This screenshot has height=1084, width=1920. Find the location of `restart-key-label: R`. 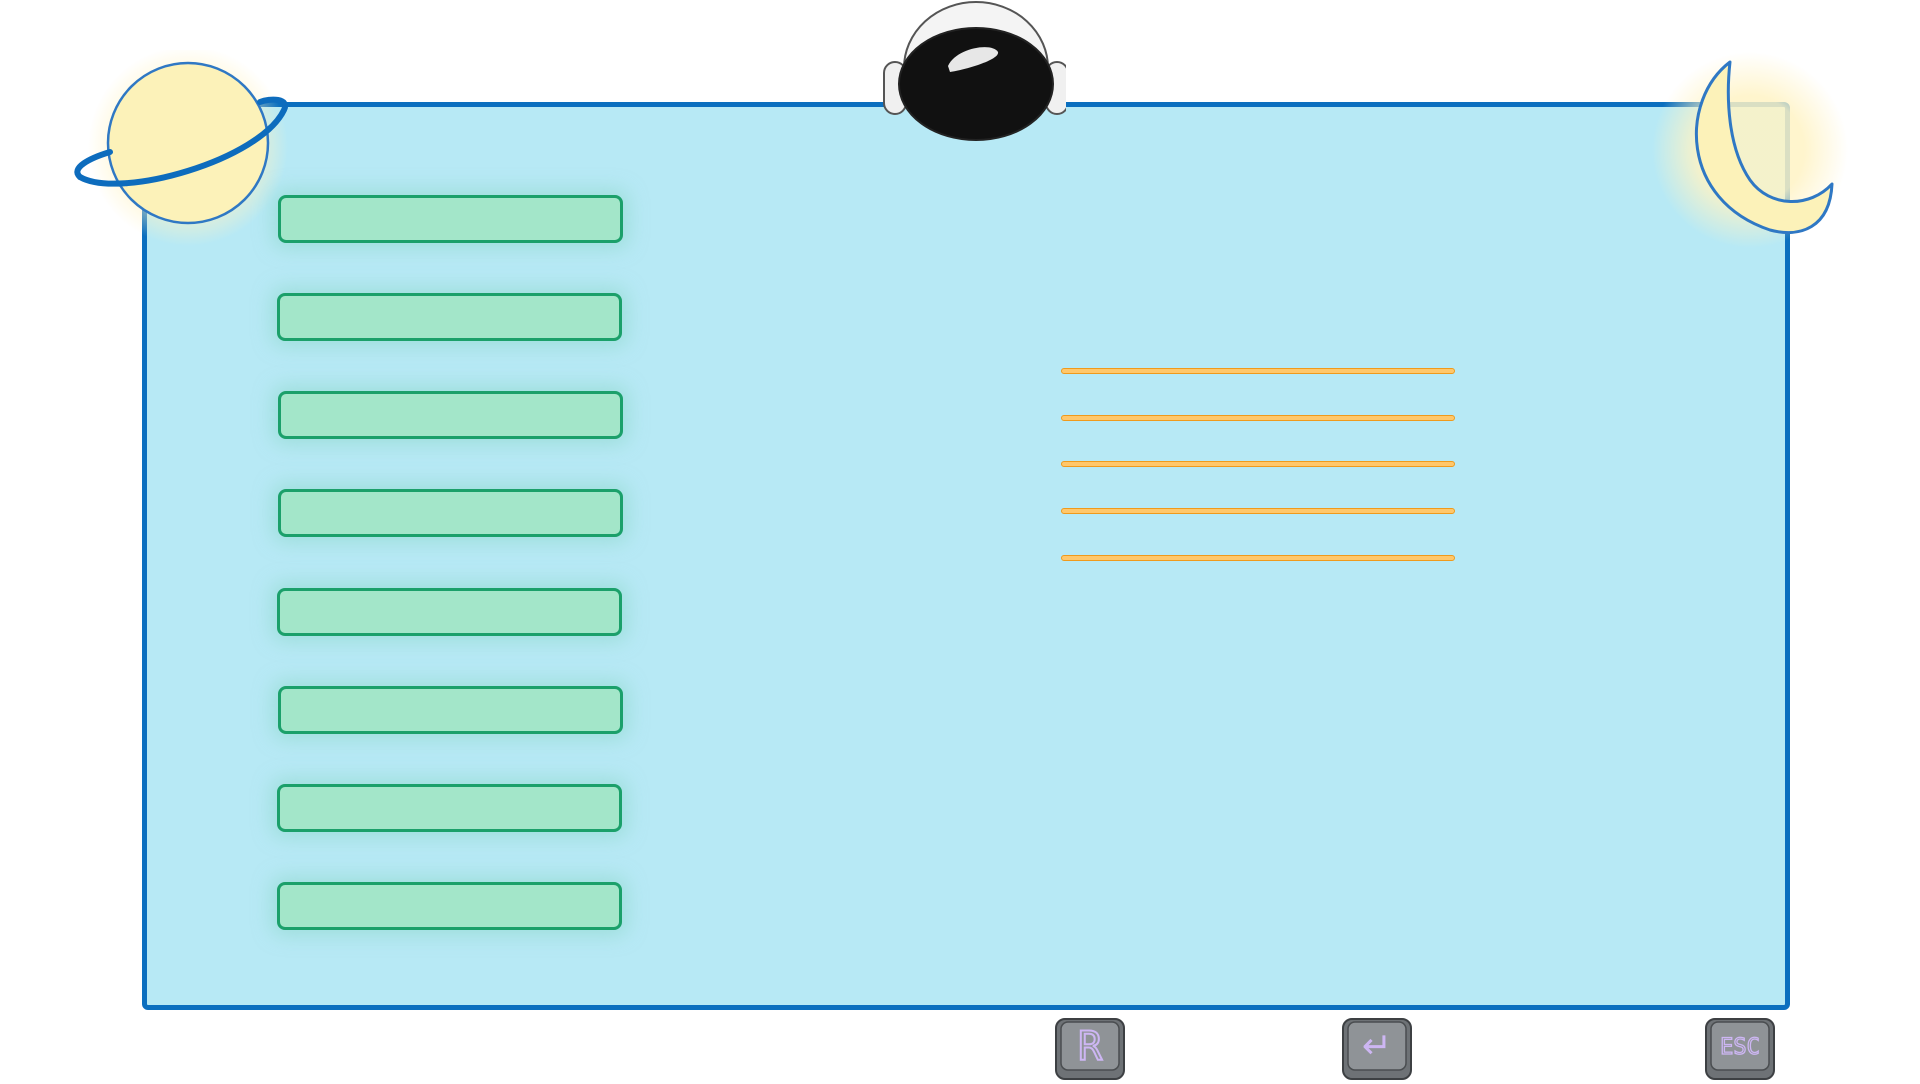

restart-key-label: R is located at coordinates (1090, 1047).